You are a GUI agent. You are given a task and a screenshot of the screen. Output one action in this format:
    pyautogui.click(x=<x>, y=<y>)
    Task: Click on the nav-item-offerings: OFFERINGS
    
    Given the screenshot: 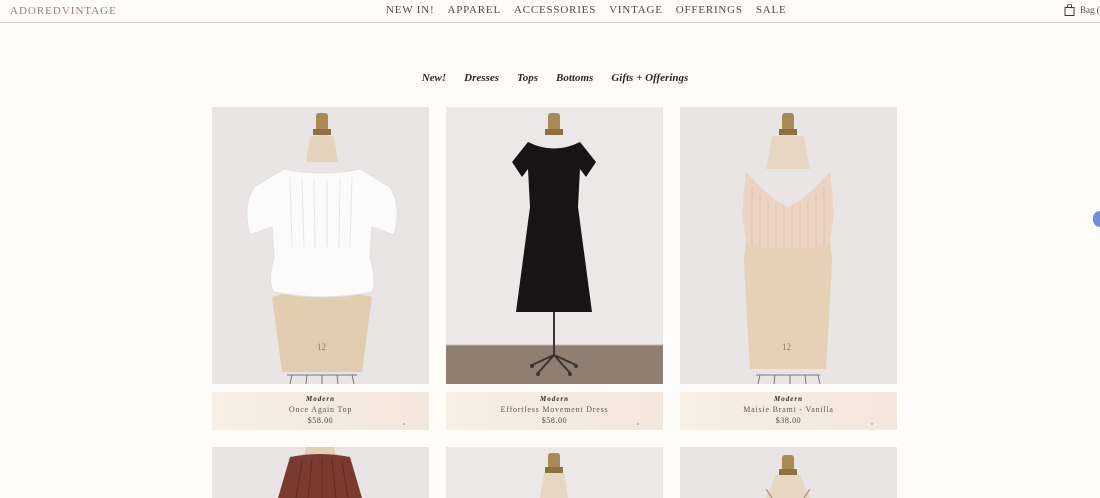 What is the action you would take?
    pyautogui.click(x=709, y=10)
    